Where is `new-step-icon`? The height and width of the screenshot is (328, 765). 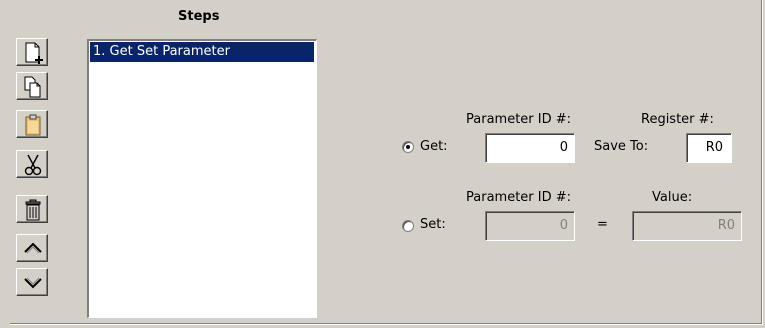
new-step-icon is located at coordinates (34, 53).